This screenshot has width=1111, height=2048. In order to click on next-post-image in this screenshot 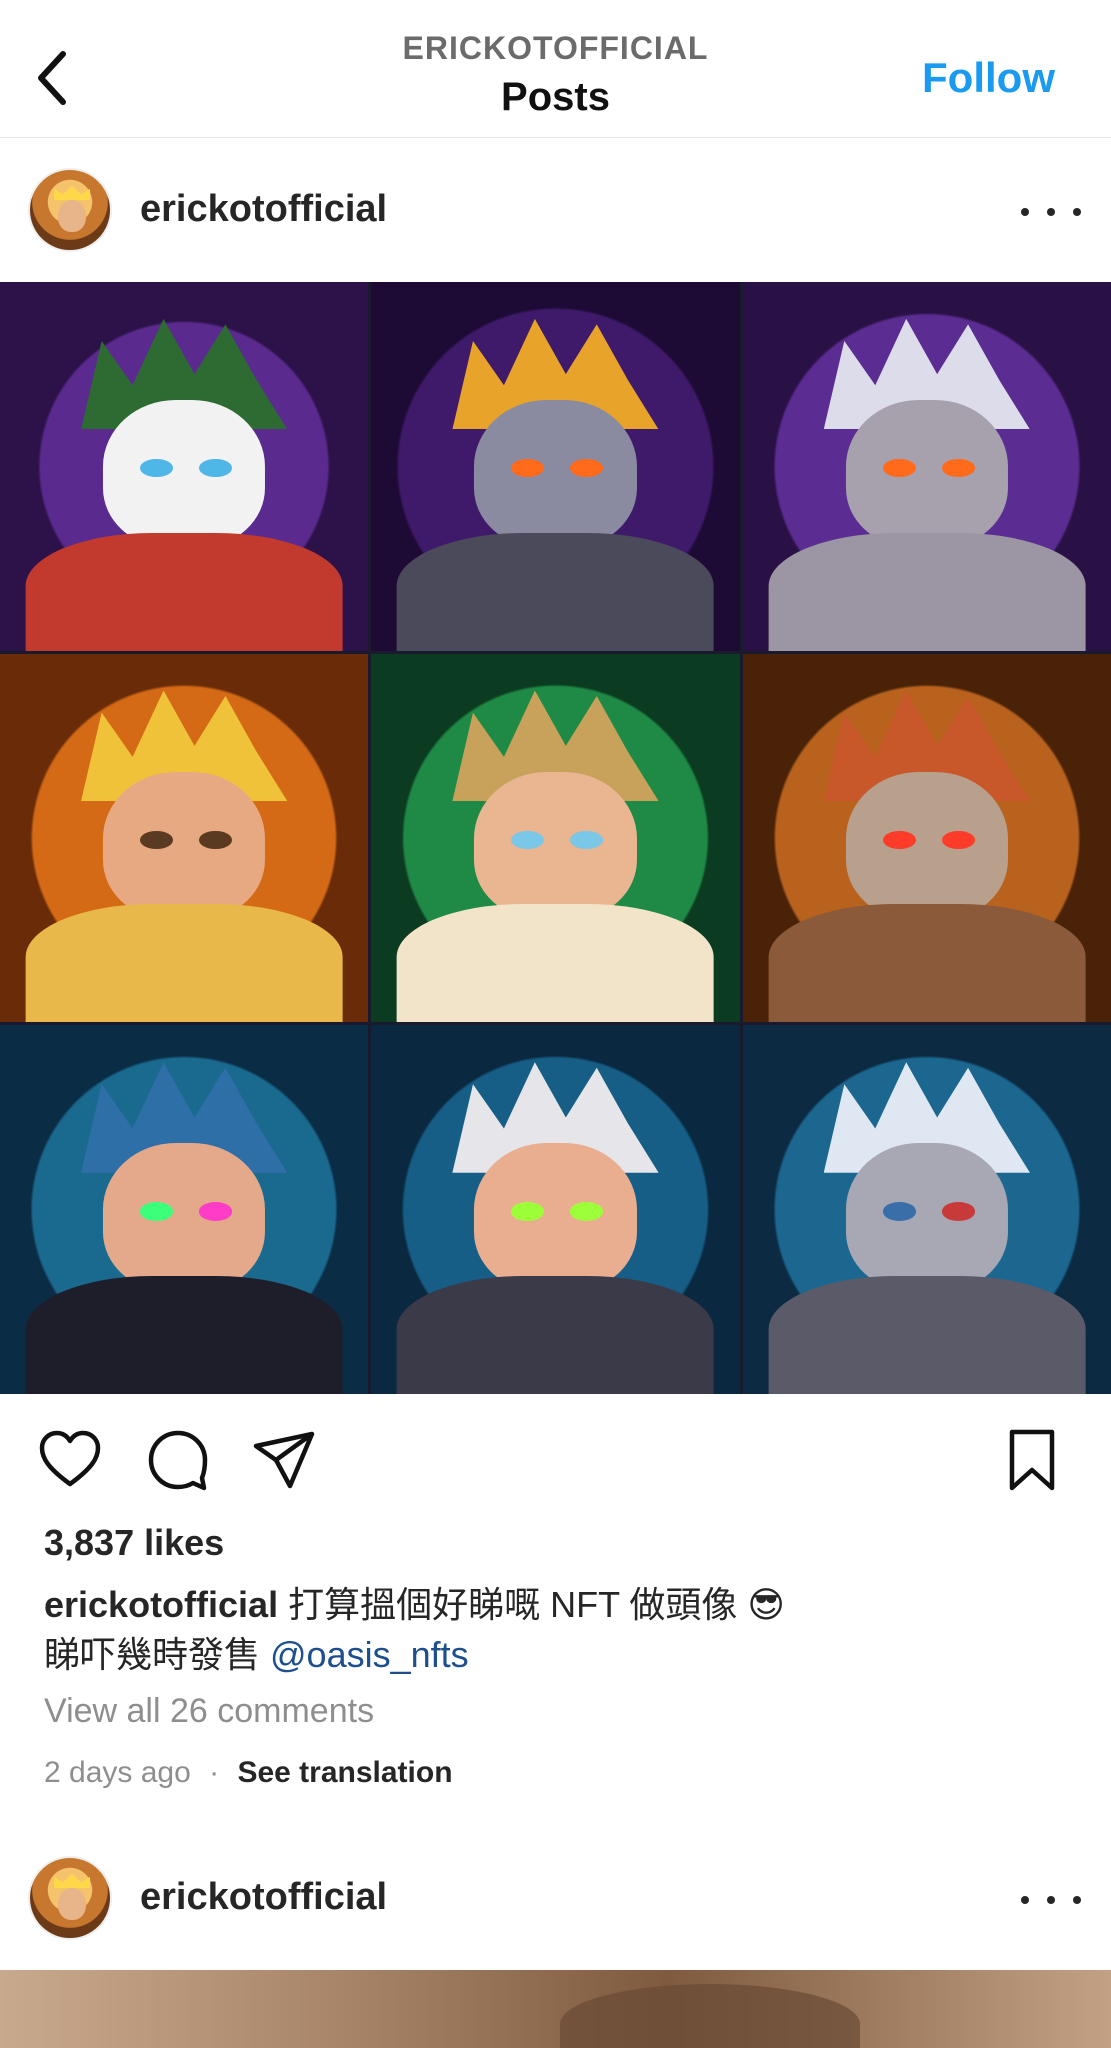, I will do `click(555, 2009)`.